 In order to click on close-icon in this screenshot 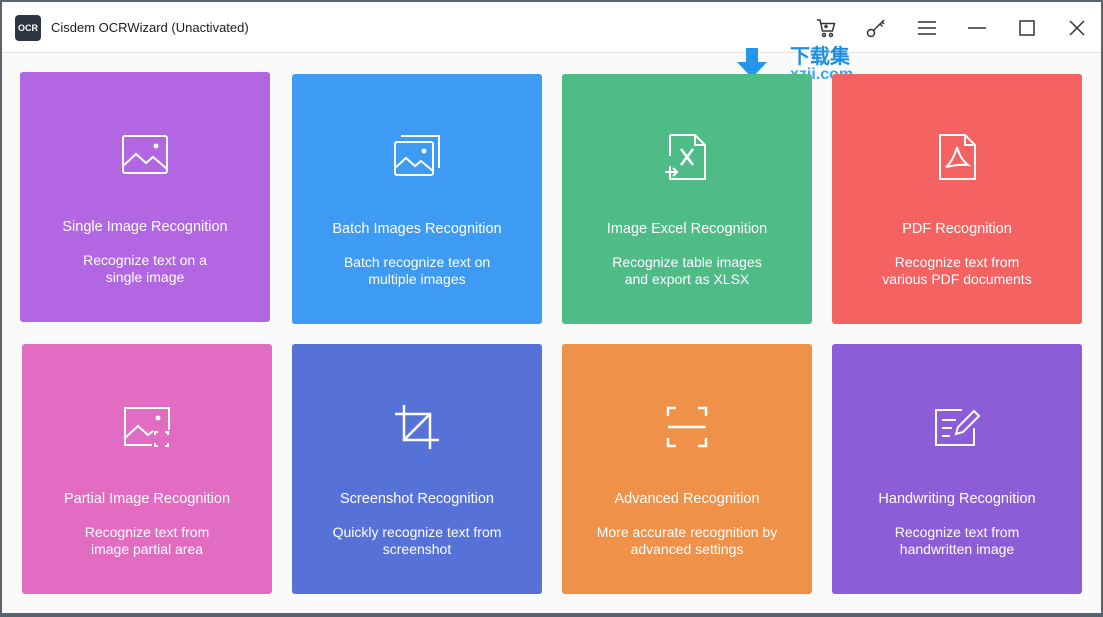, I will do `click(1077, 28)`.